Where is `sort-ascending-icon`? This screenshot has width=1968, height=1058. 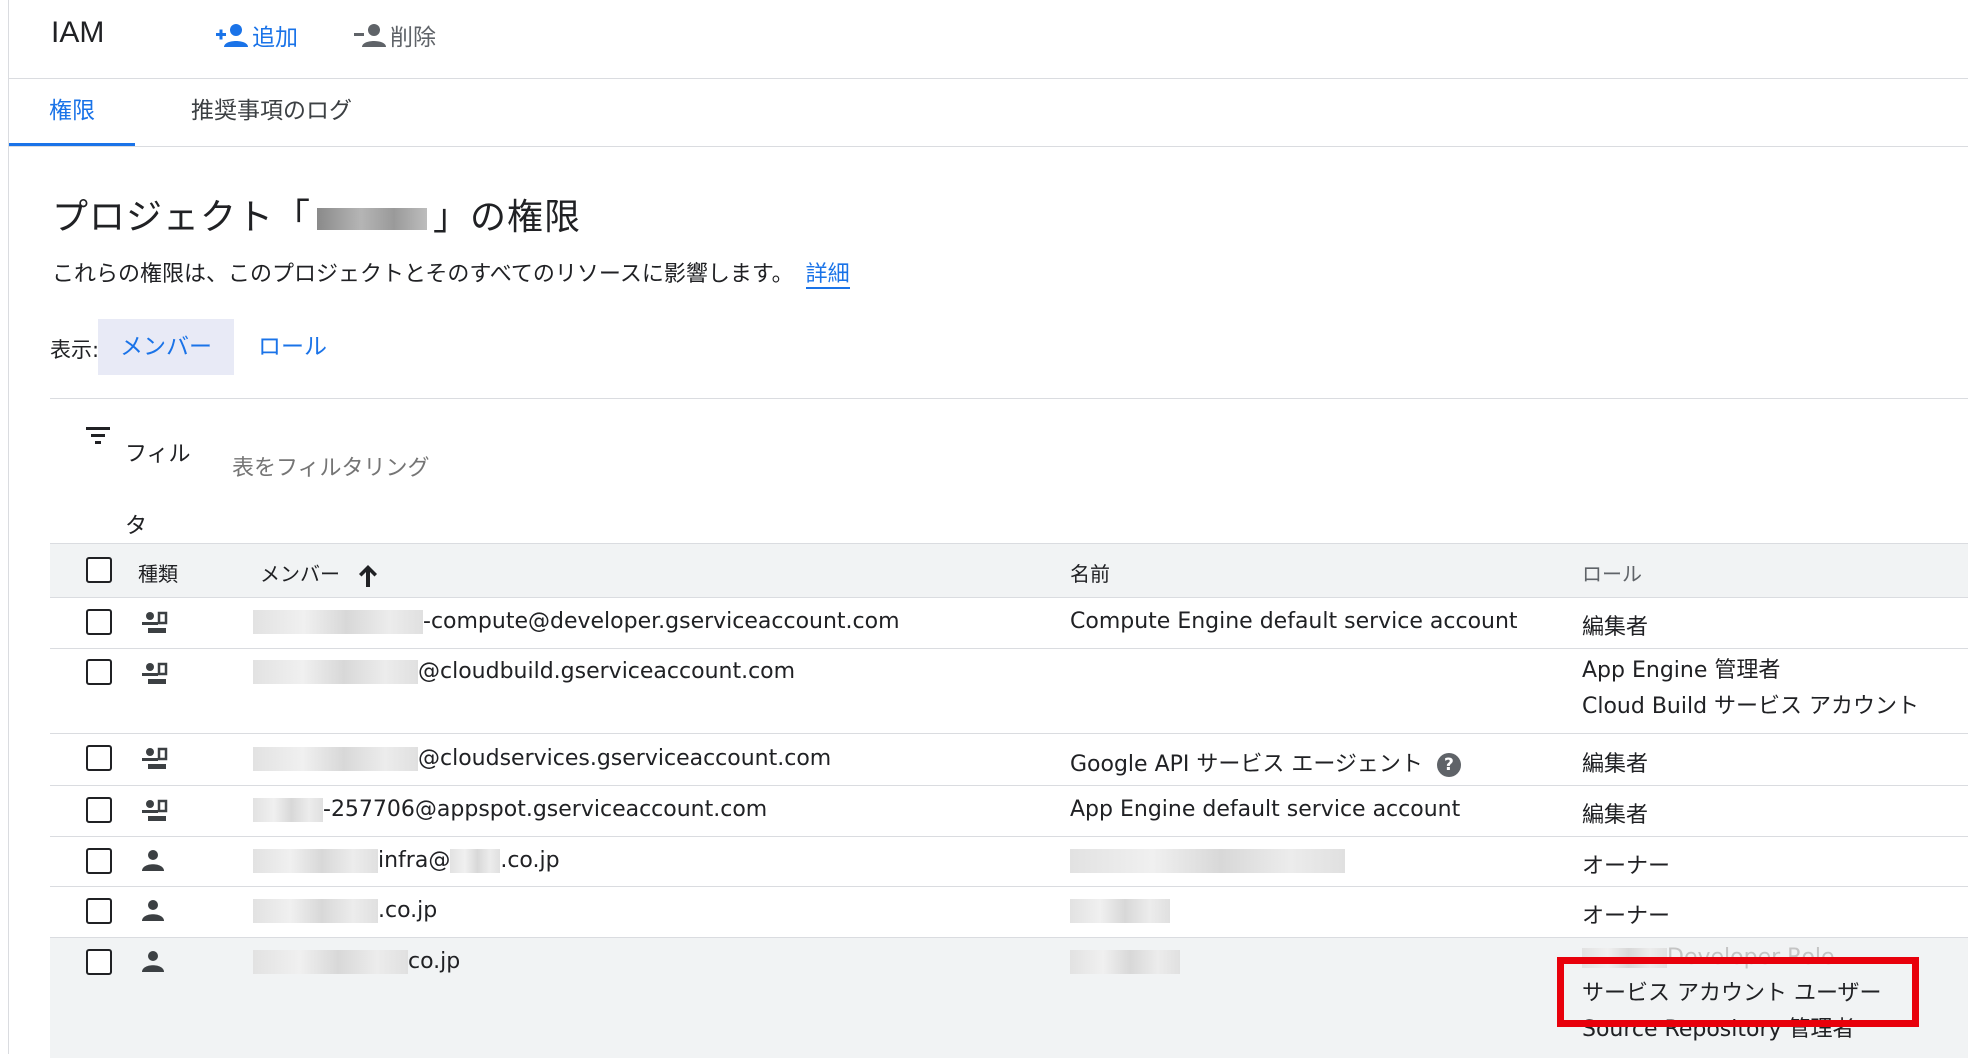 sort-ascending-icon is located at coordinates (368, 575).